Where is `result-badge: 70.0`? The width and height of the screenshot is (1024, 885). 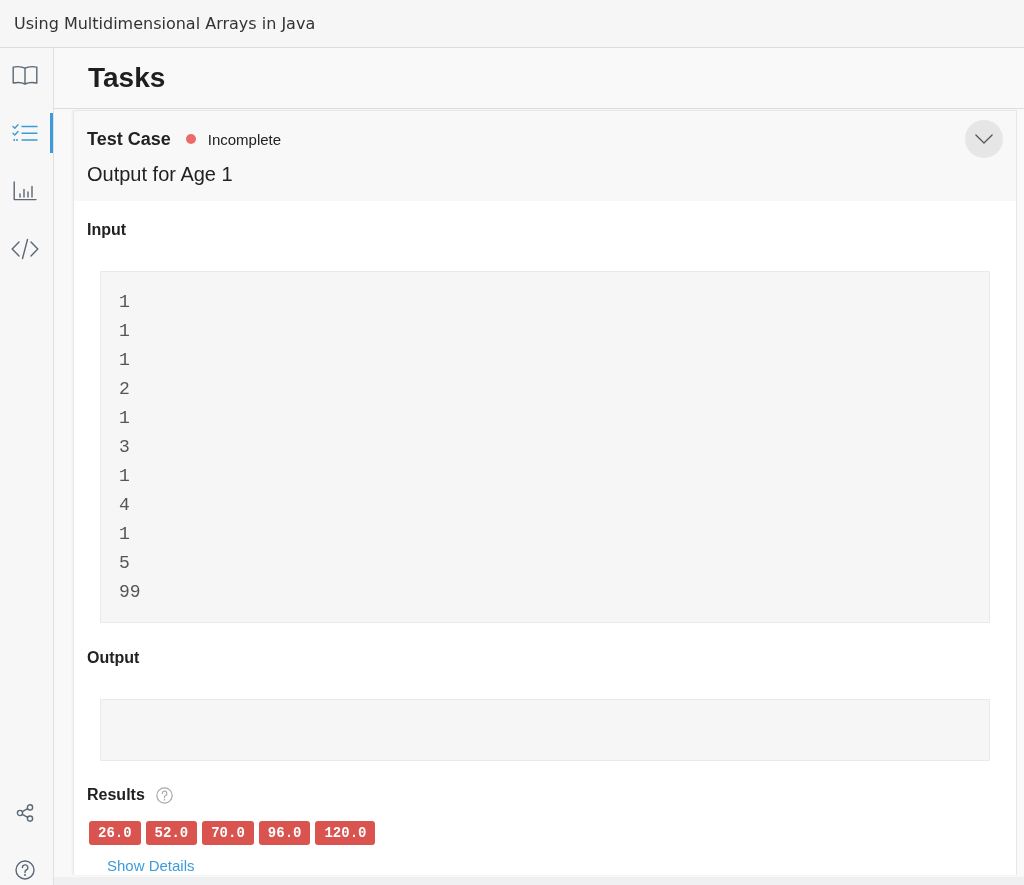 result-badge: 70.0 is located at coordinates (228, 833).